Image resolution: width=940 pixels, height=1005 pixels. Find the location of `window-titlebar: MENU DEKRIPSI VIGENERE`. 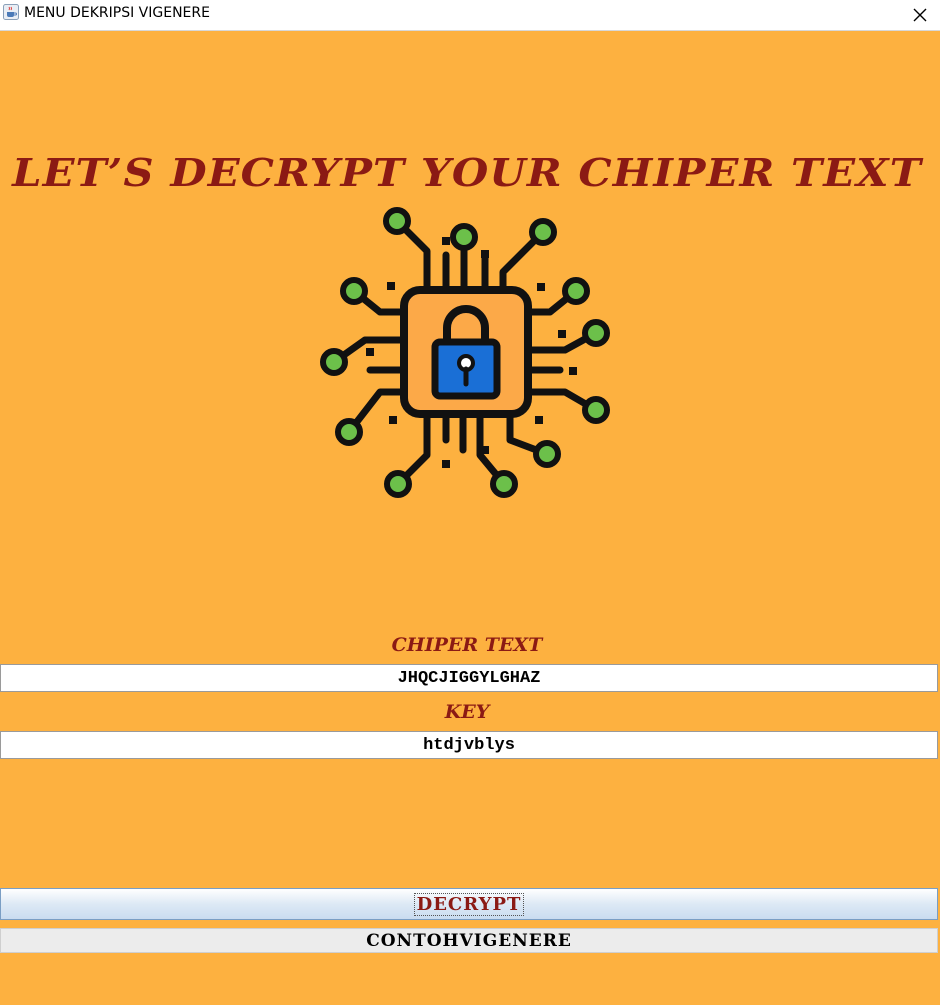

window-titlebar: MENU DEKRIPSI VIGENERE is located at coordinates (470, 15).